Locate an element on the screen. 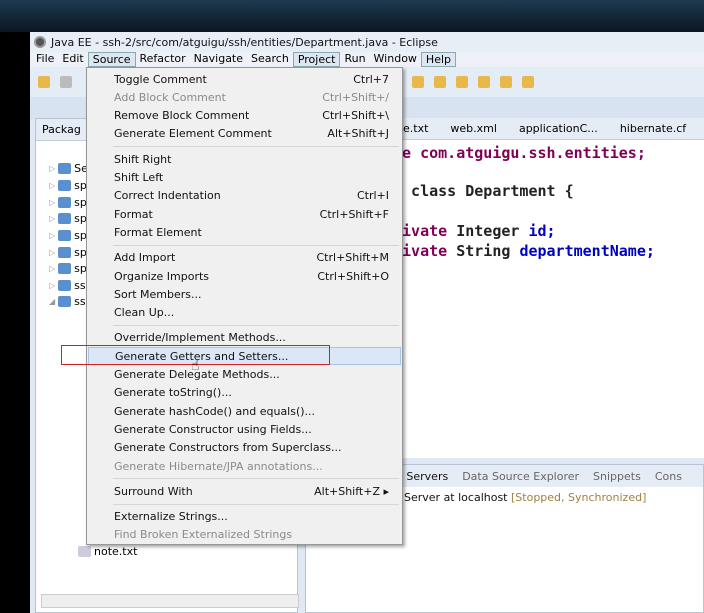  tree-item: note.txt is located at coordinates (107, 551).